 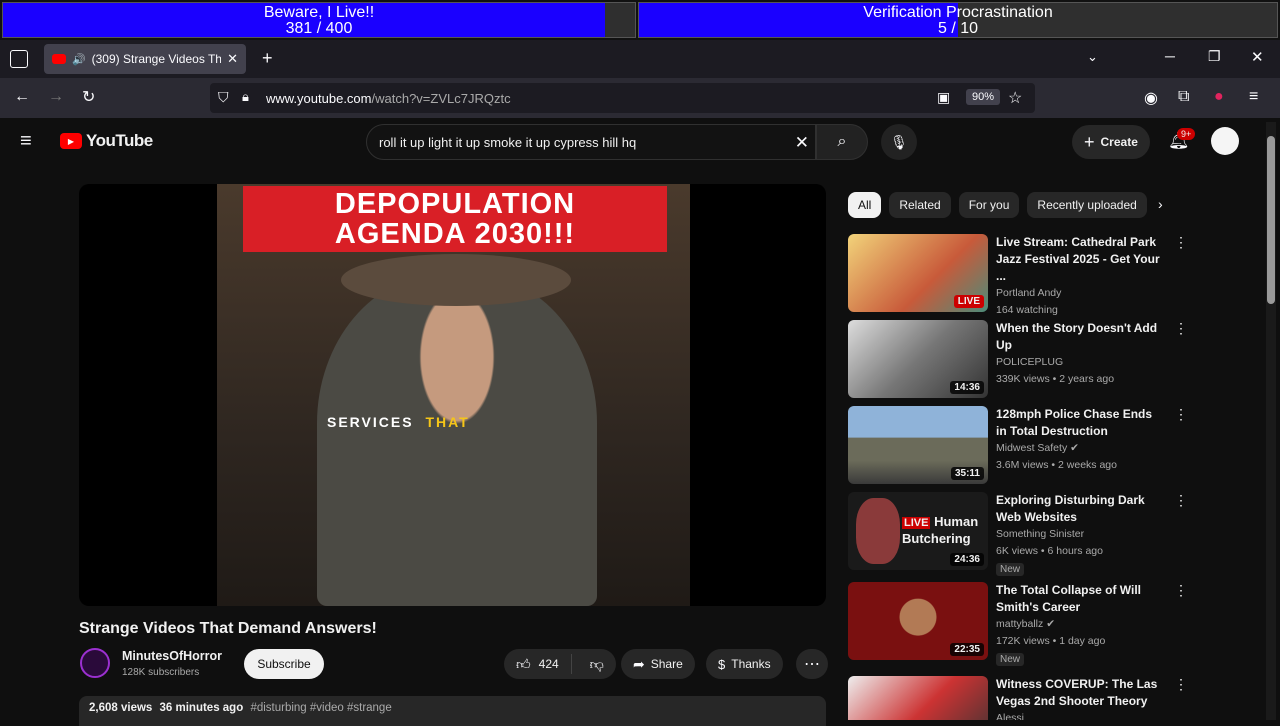 I want to click on channel-avatar, so click(x=95, y=663).